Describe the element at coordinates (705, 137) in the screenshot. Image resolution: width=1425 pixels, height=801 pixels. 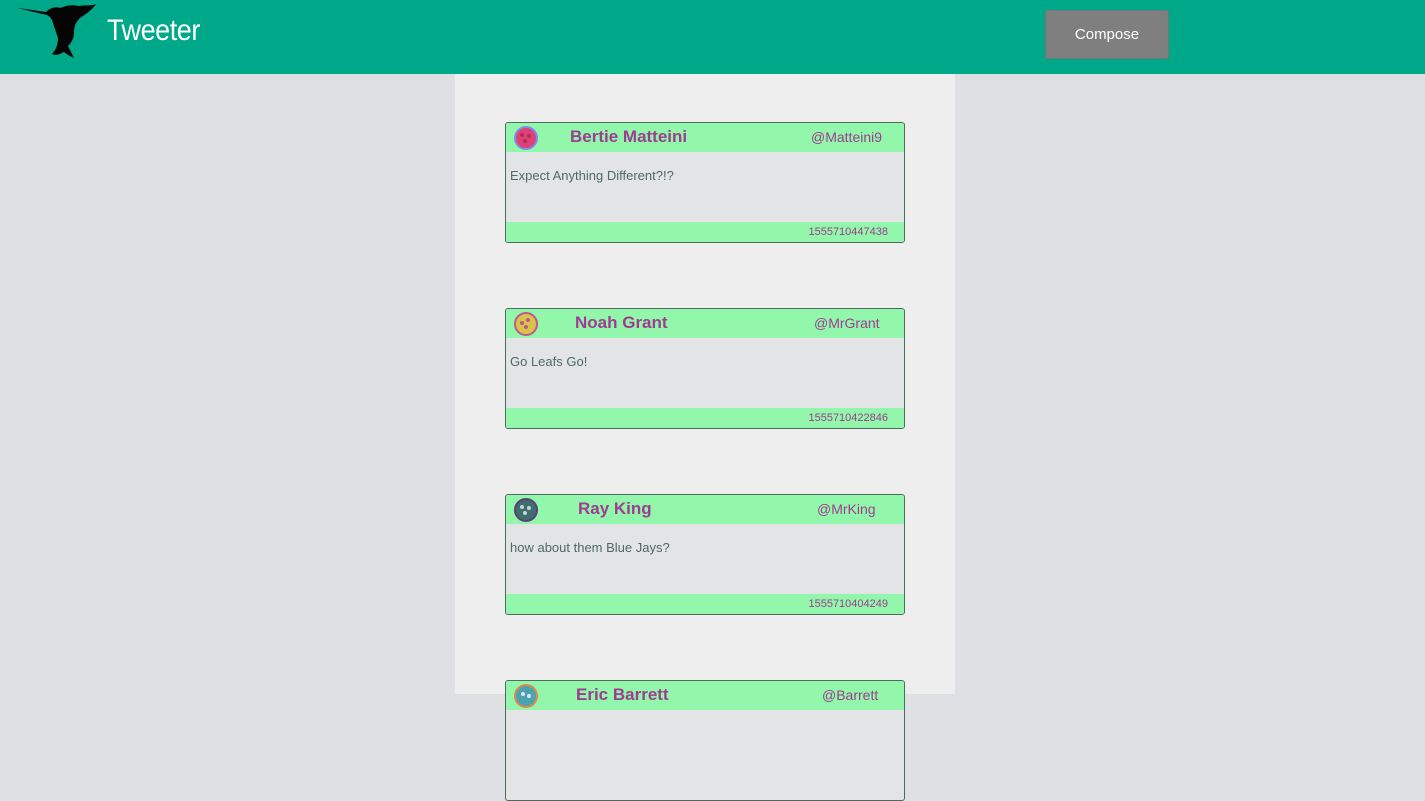
I see `tweet-header: Bertie Matteini @Matteini9` at that location.